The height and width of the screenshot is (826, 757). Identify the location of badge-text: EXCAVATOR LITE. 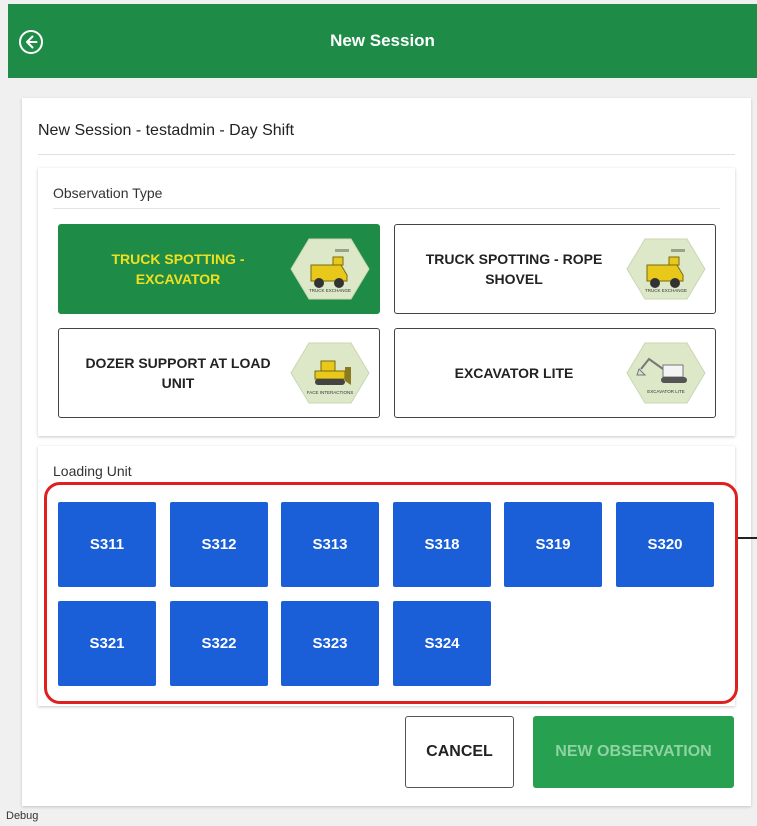
(665, 391).